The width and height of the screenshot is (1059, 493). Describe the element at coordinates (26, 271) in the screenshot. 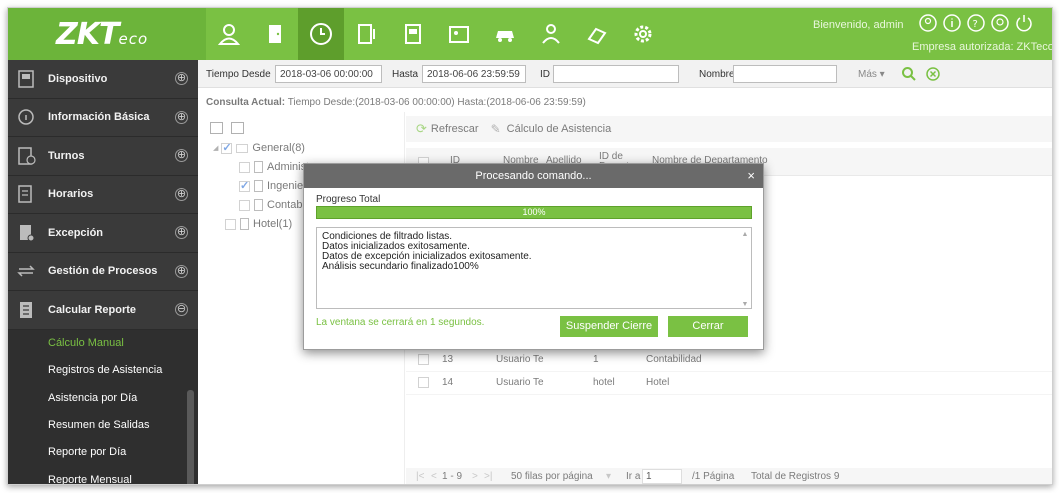

I see `process-icon` at that location.